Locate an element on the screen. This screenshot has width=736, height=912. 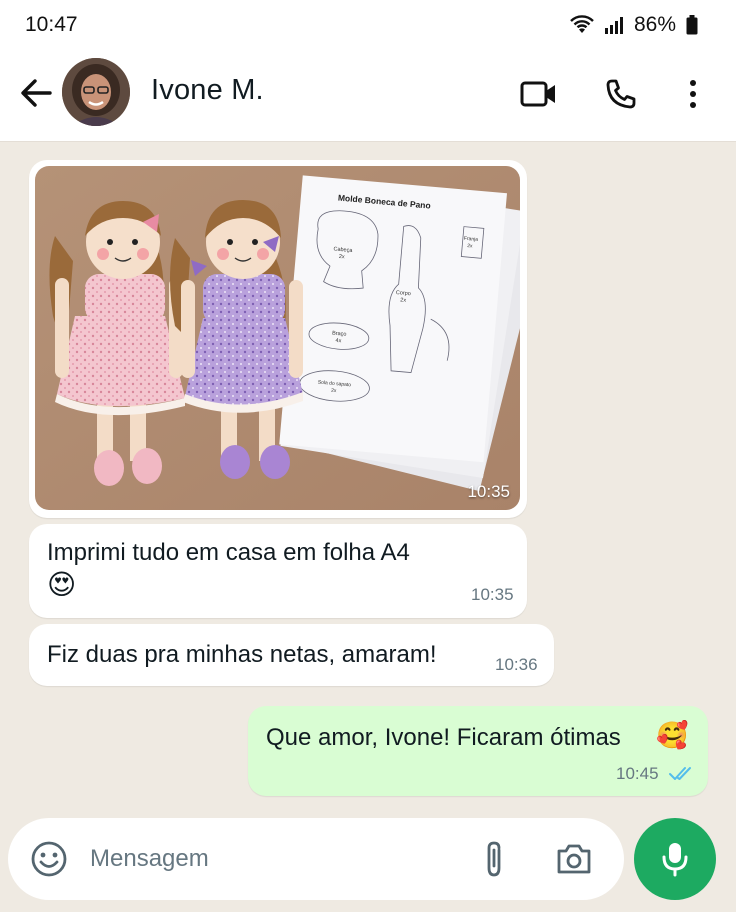
camera-button is located at coordinates (574, 861).